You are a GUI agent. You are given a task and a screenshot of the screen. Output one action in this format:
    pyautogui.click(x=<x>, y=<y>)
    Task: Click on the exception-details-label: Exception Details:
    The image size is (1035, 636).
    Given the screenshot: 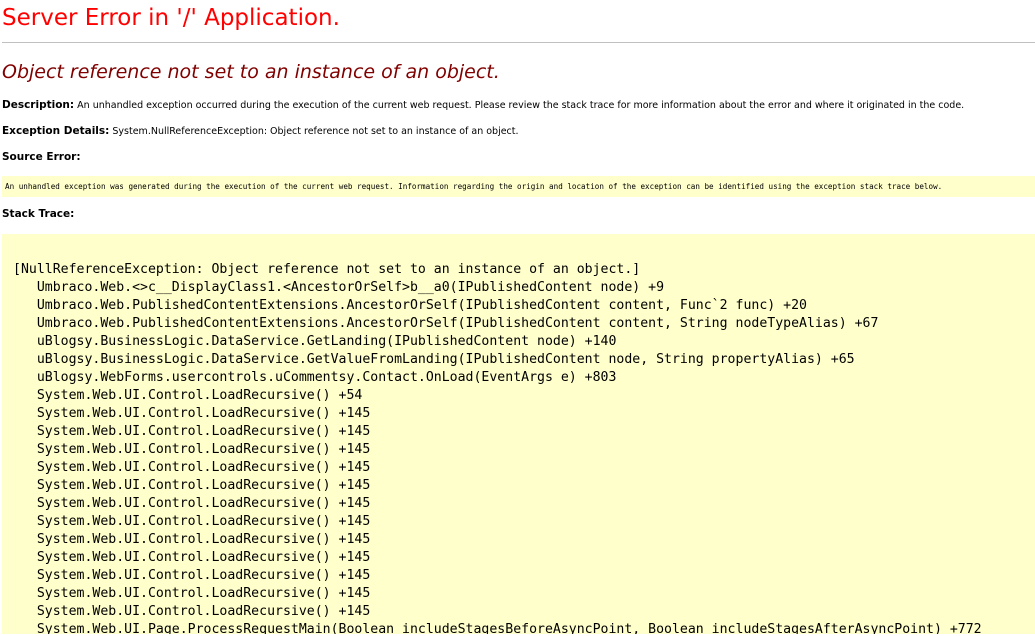 What is the action you would take?
    pyautogui.click(x=56, y=131)
    